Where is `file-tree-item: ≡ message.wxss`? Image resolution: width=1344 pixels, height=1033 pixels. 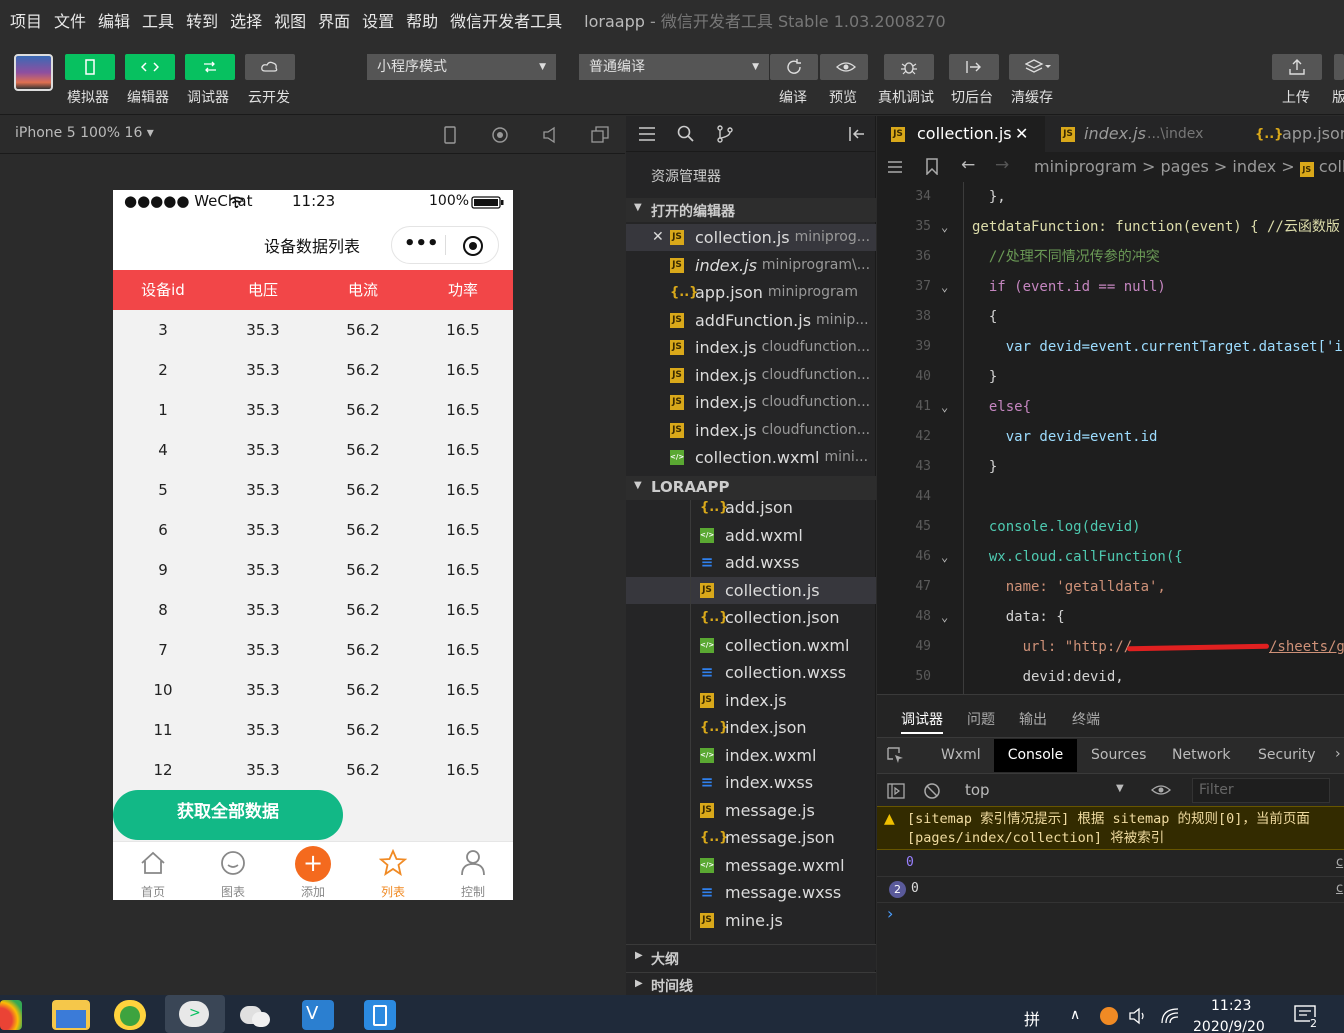 file-tree-item: ≡ message.wxss is located at coordinates (751, 892).